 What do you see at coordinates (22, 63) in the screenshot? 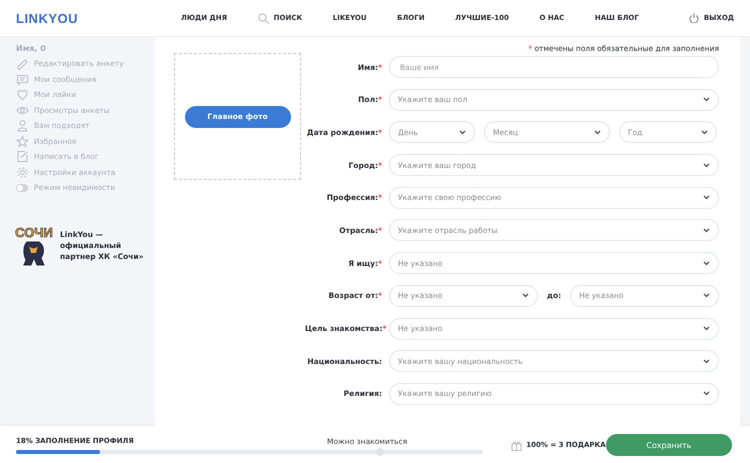
I see `pencil-icon` at bounding box center [22, 63].